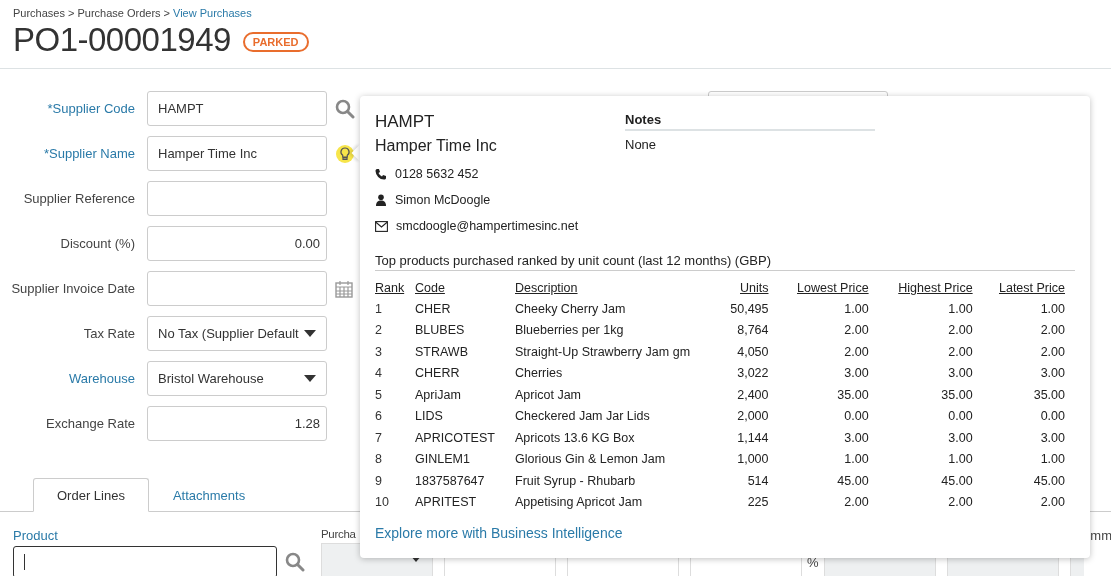  What do you see at coordinates (430, 288) in the screenshot?
I see `column-header: Code` at bounding box center [430, 288].